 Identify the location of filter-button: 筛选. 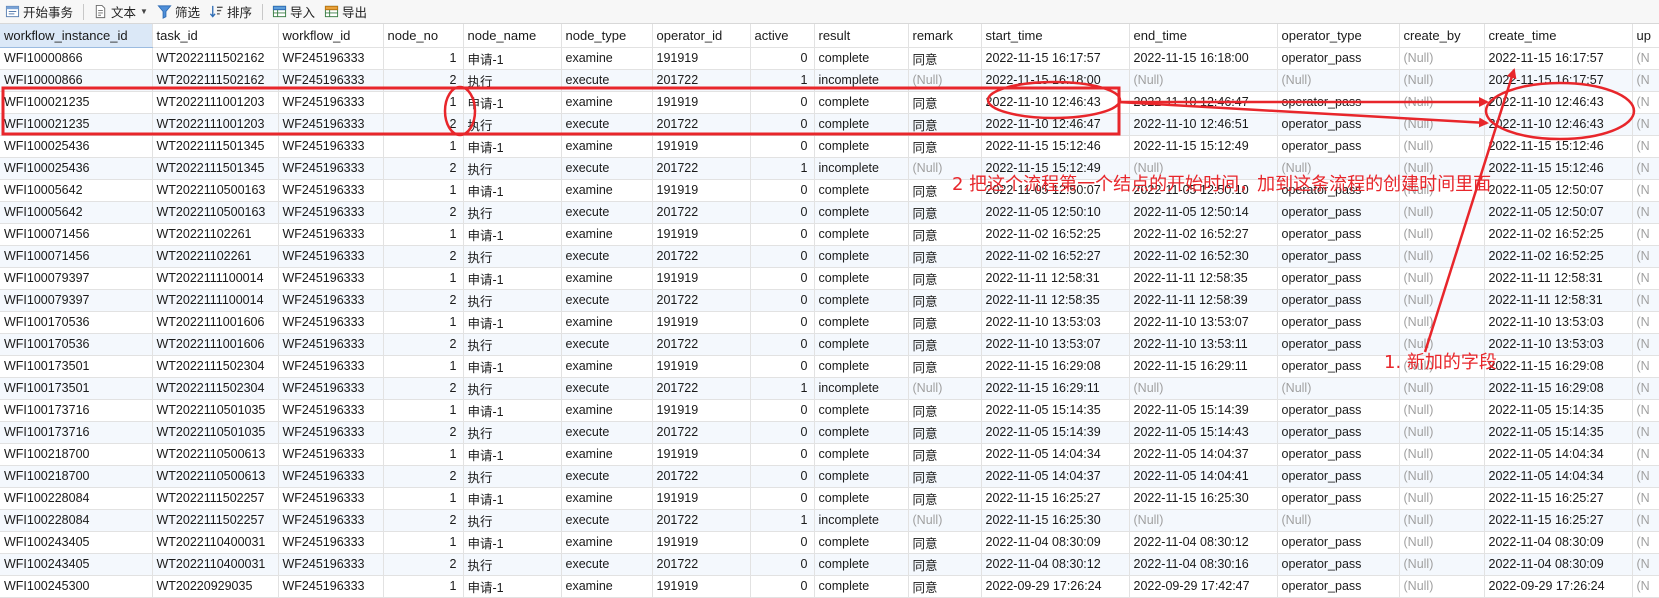
(180, 12).